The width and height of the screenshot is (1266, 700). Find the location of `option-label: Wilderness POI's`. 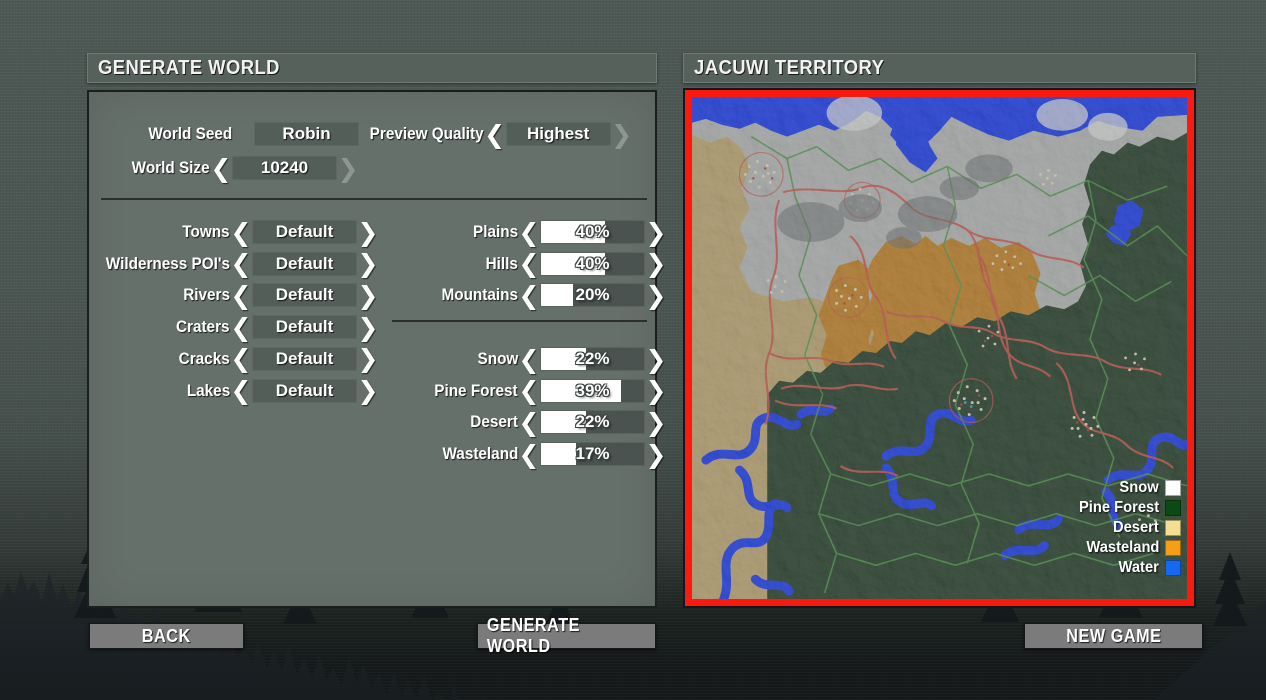

option-label: Wilderness POI's is located at coordinates (167, 263).